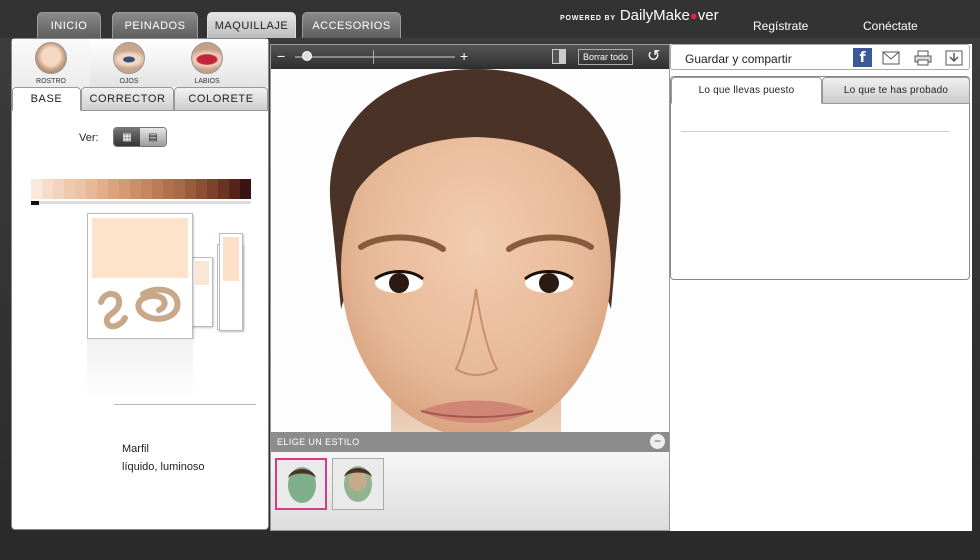  I want to click on face-icon, so click(51, 58).